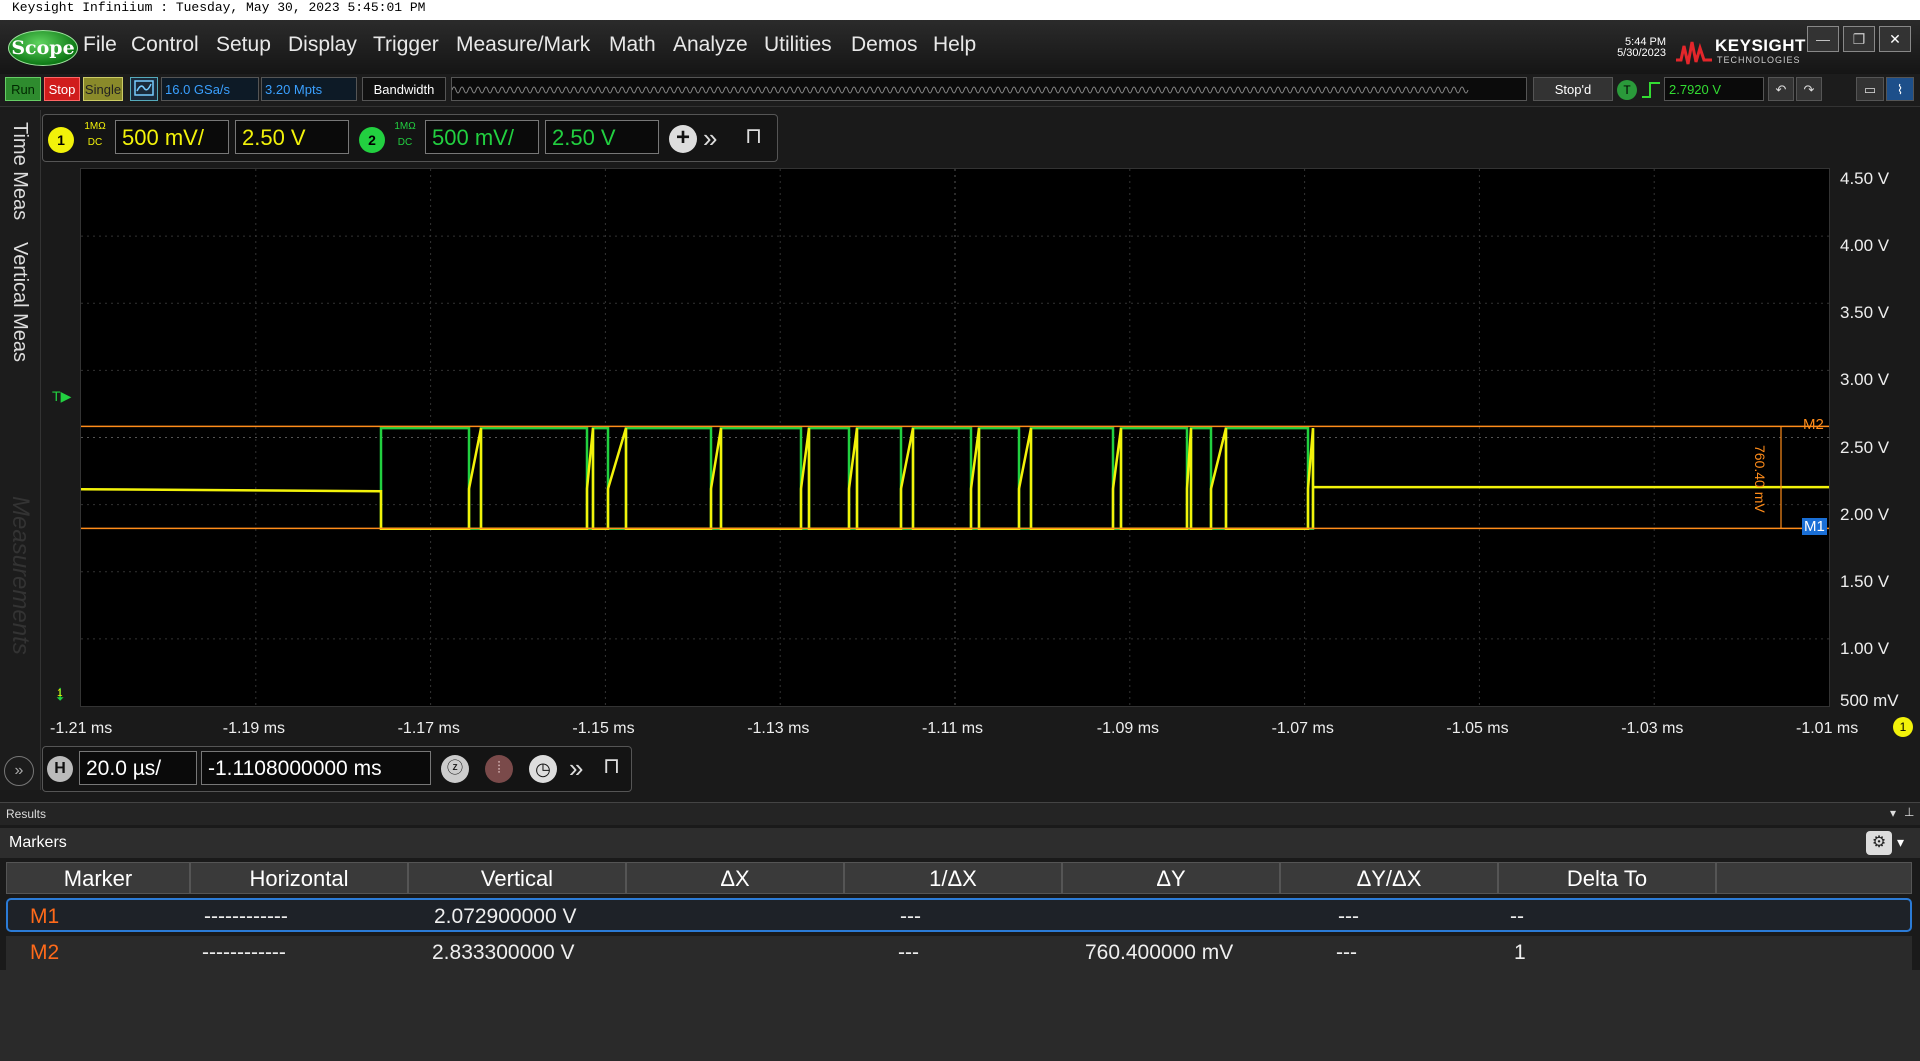 The width and height of the screenshot is (1920, 1061). I want to click on redo-button: ↷, so click(1809, 89).